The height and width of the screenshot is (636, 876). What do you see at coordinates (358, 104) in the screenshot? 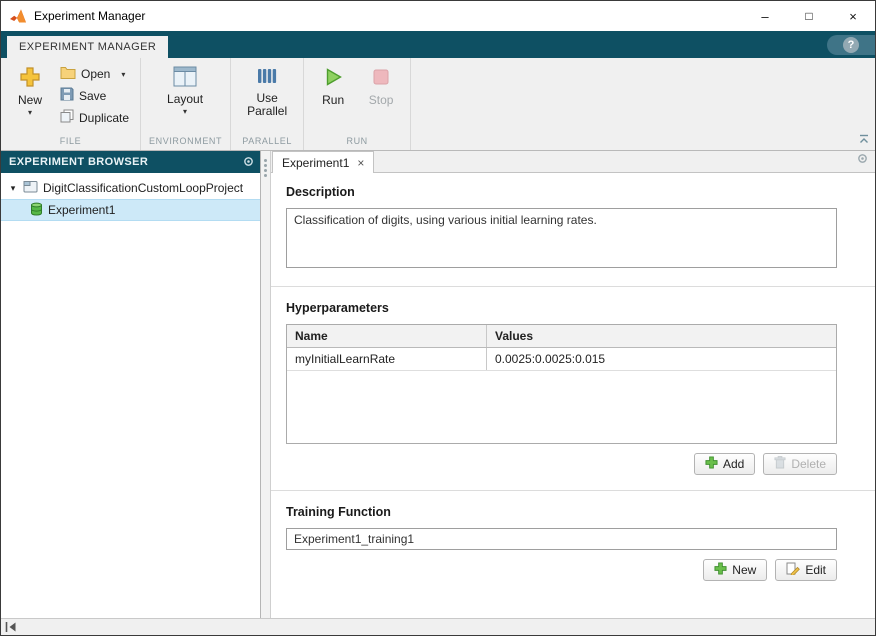
I see `toolbar-group-run: Run Stop RUN` at bounding box center [358, 104].